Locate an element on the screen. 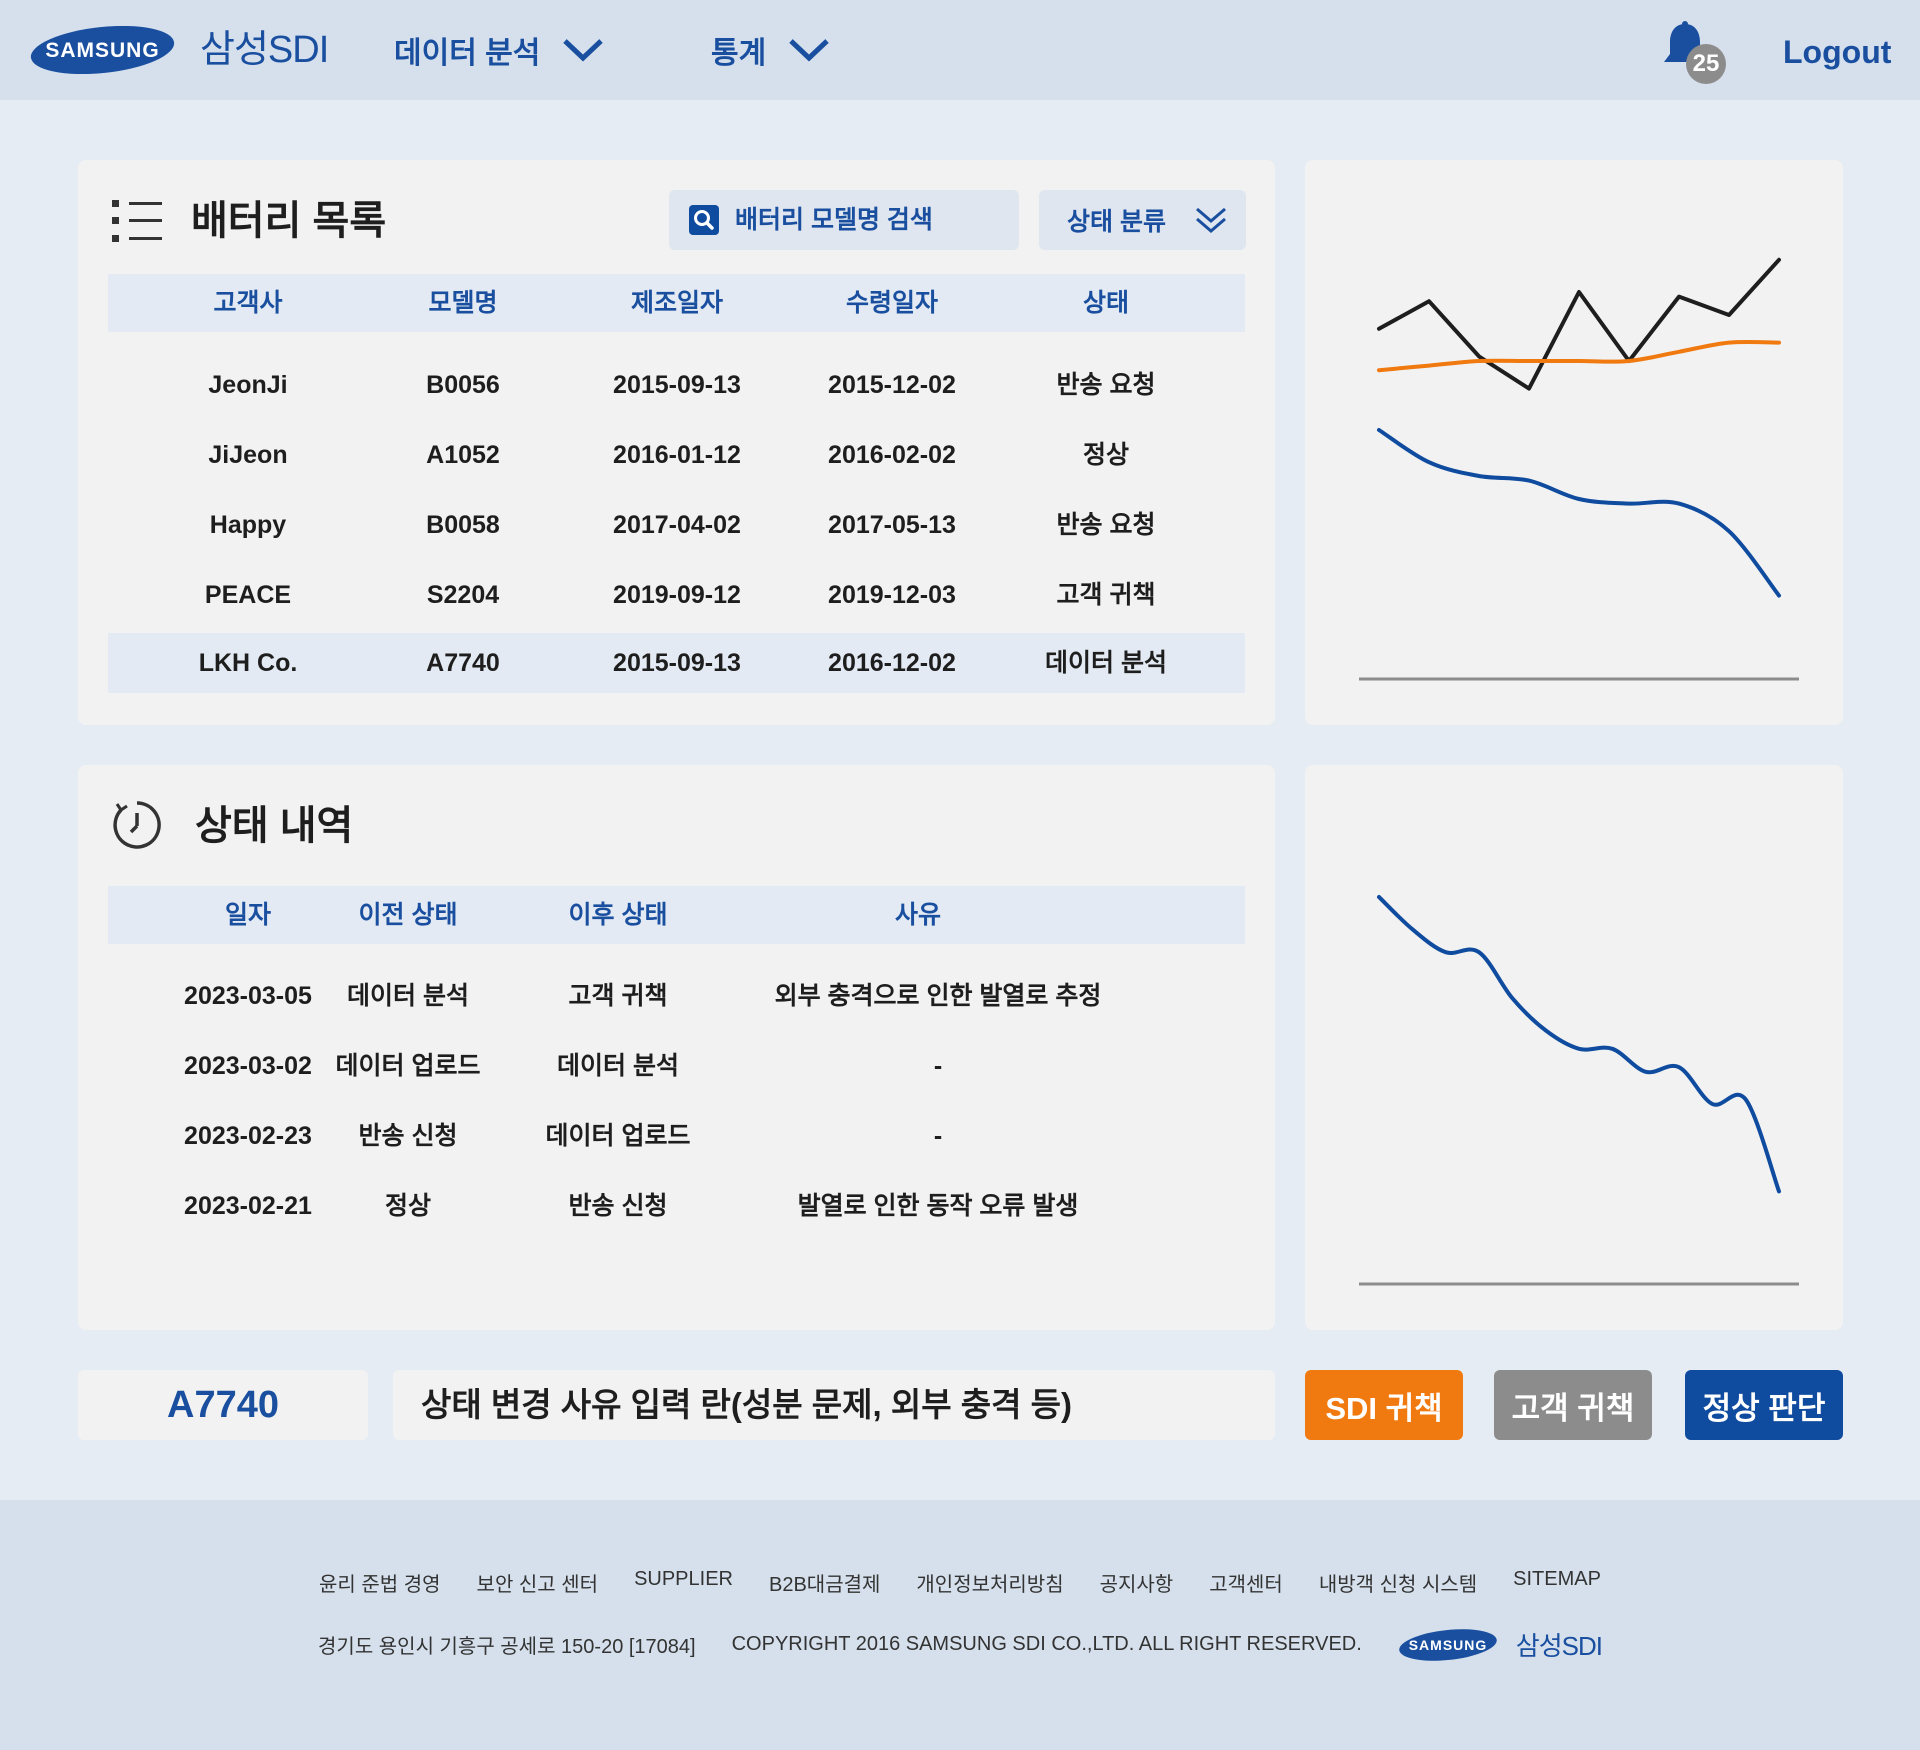 Image resolution: width=1920 pixels, height=1750 pixels. footer-link-supplier: SUPPLIER is located at coordinates (683, 1582).